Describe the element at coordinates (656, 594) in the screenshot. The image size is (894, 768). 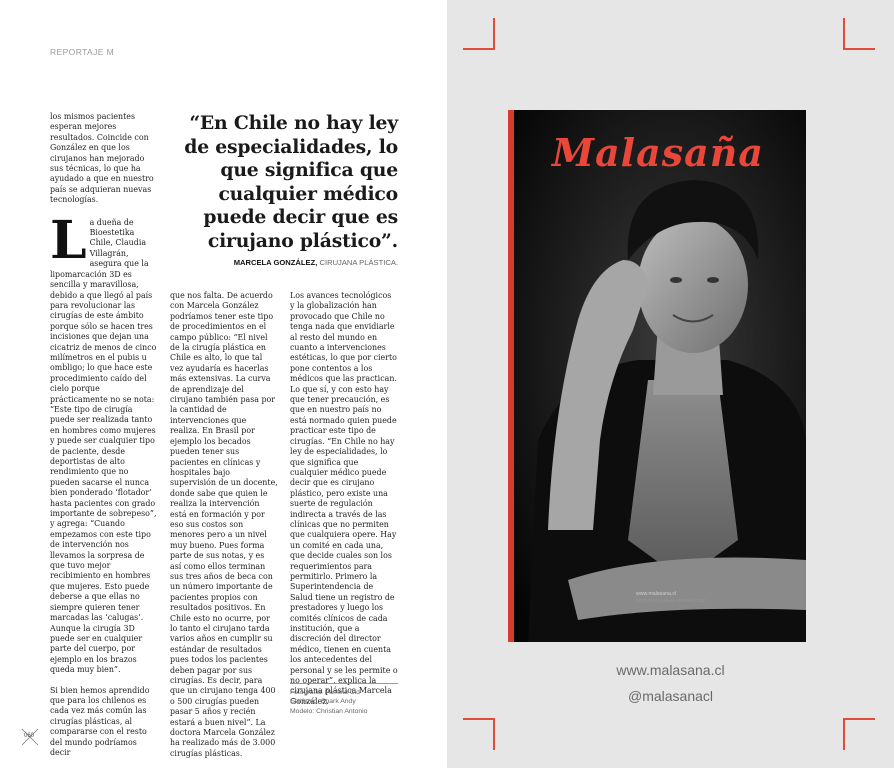
I see `cover-url: www.malasana.cl` at that location.